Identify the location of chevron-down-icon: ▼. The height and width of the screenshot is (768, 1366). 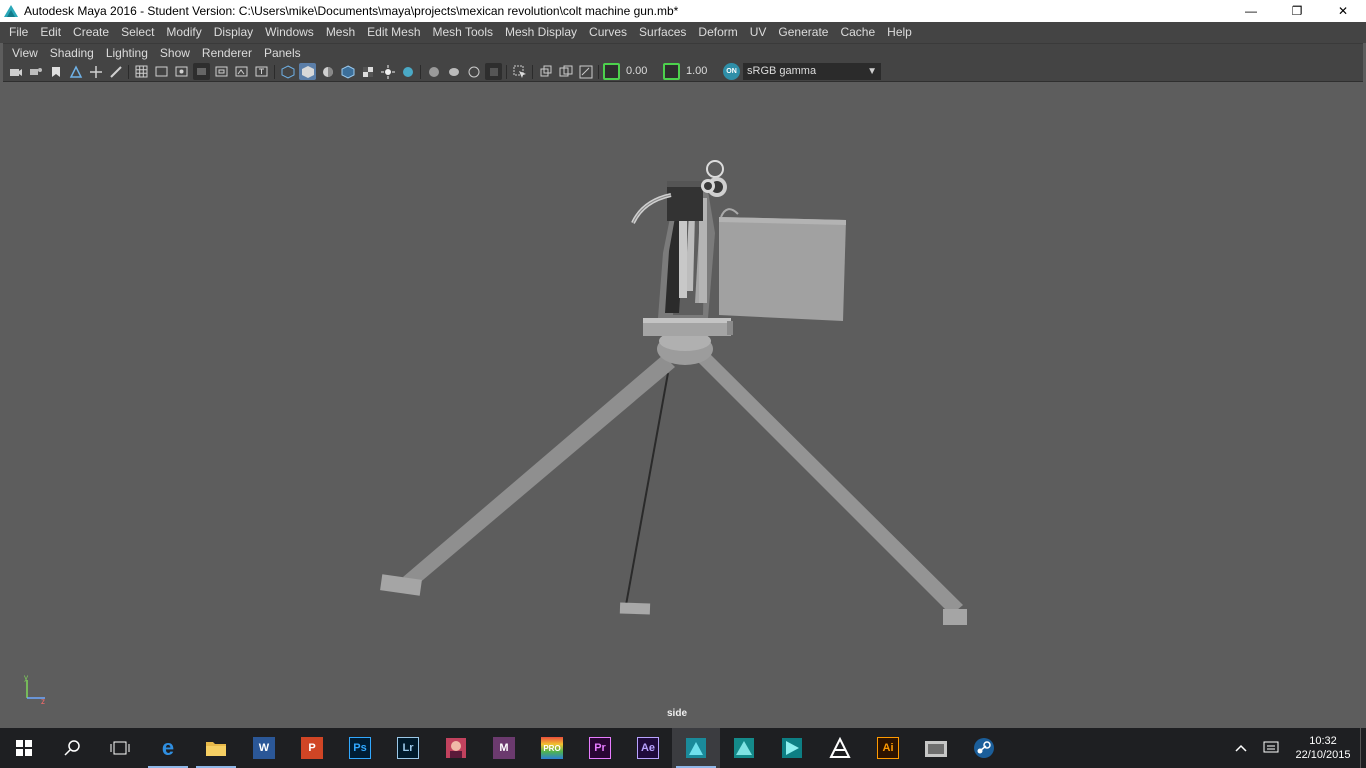
(872, 71).